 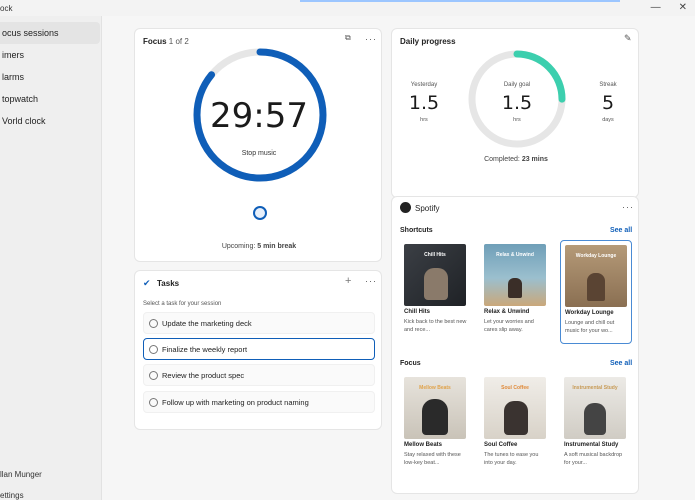 What do you see at coordinates (501, 445) in the screenshot?
I see `playlist-name: Soul Coffee` at bounding box center [501, 445].